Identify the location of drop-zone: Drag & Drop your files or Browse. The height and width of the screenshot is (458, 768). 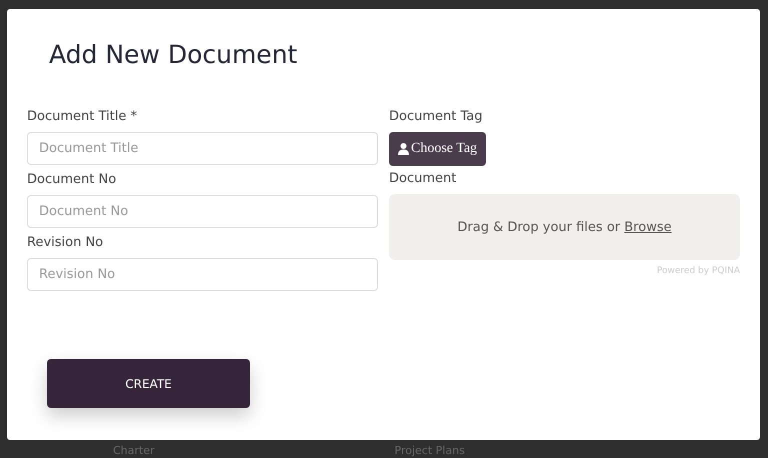
(564, 227).